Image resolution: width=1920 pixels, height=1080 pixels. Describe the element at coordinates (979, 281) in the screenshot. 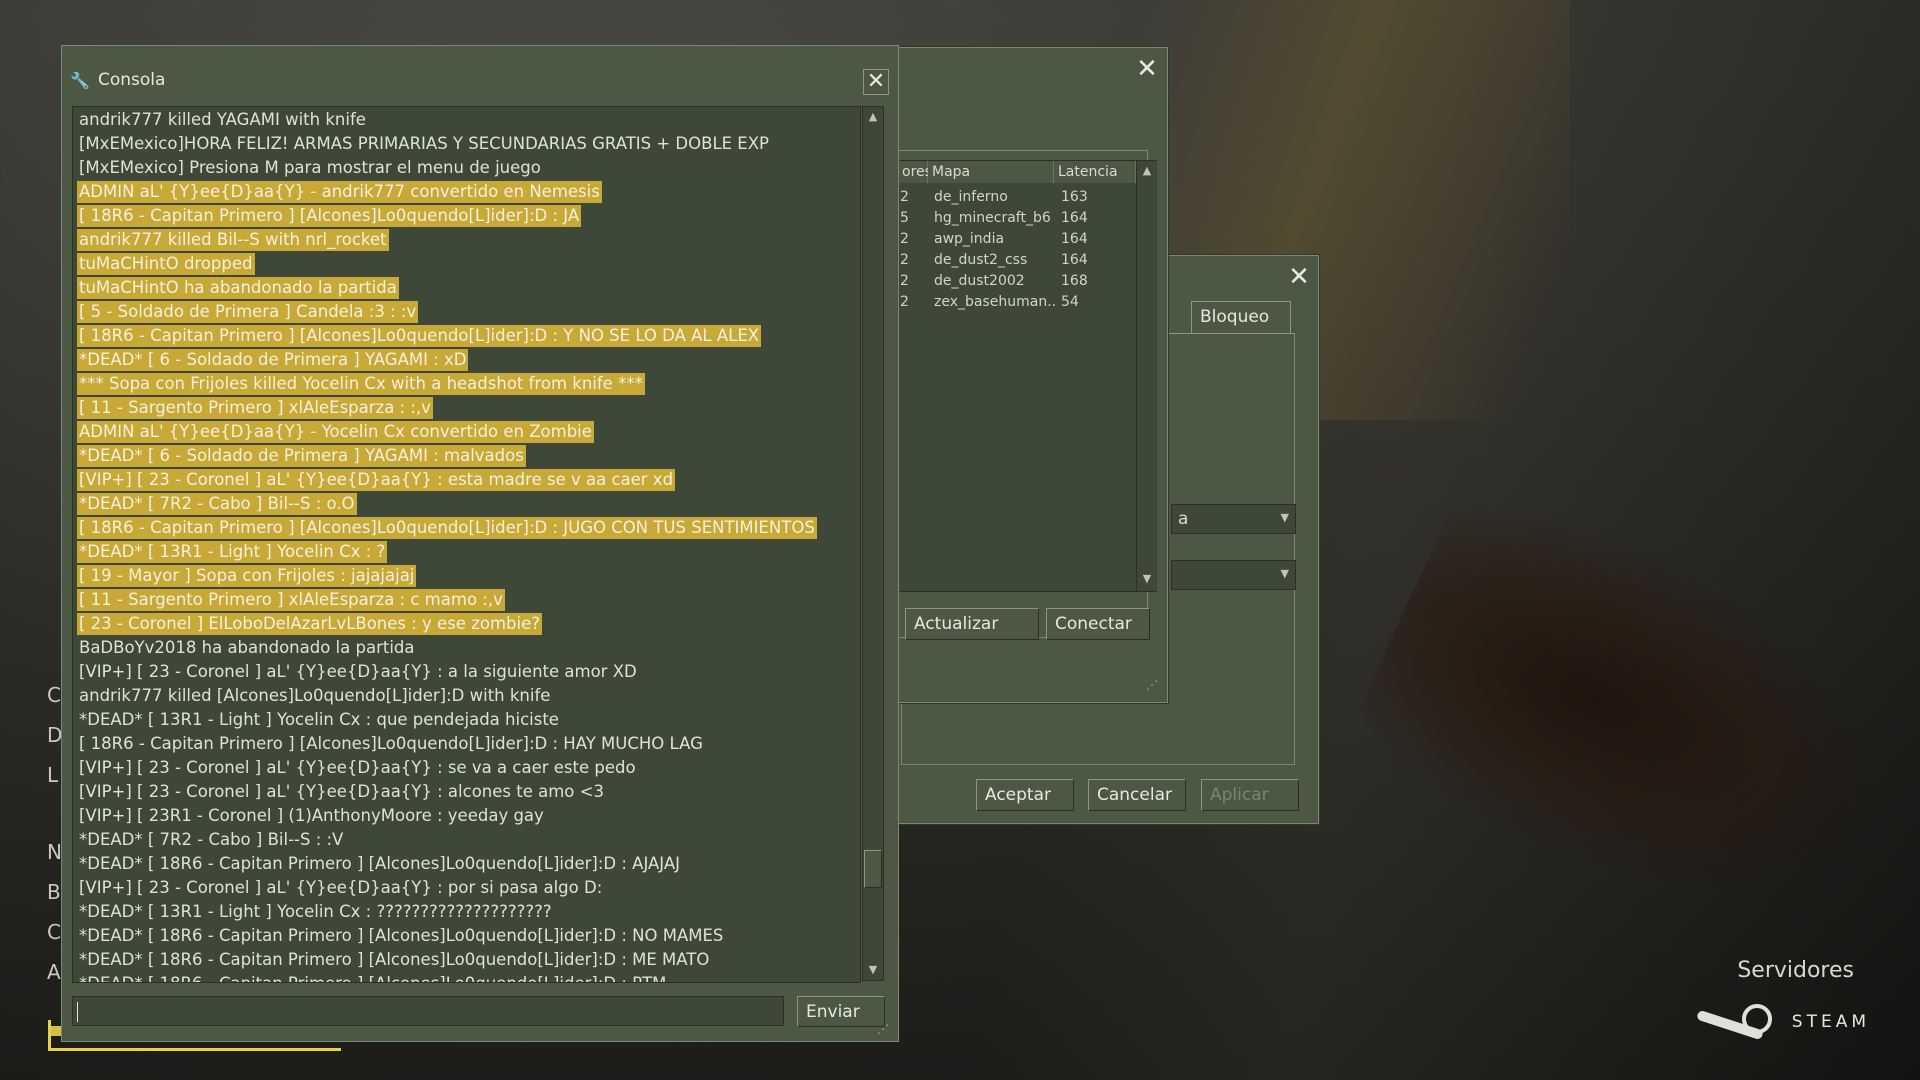

I see `server-map: de_dust2002` at that location.